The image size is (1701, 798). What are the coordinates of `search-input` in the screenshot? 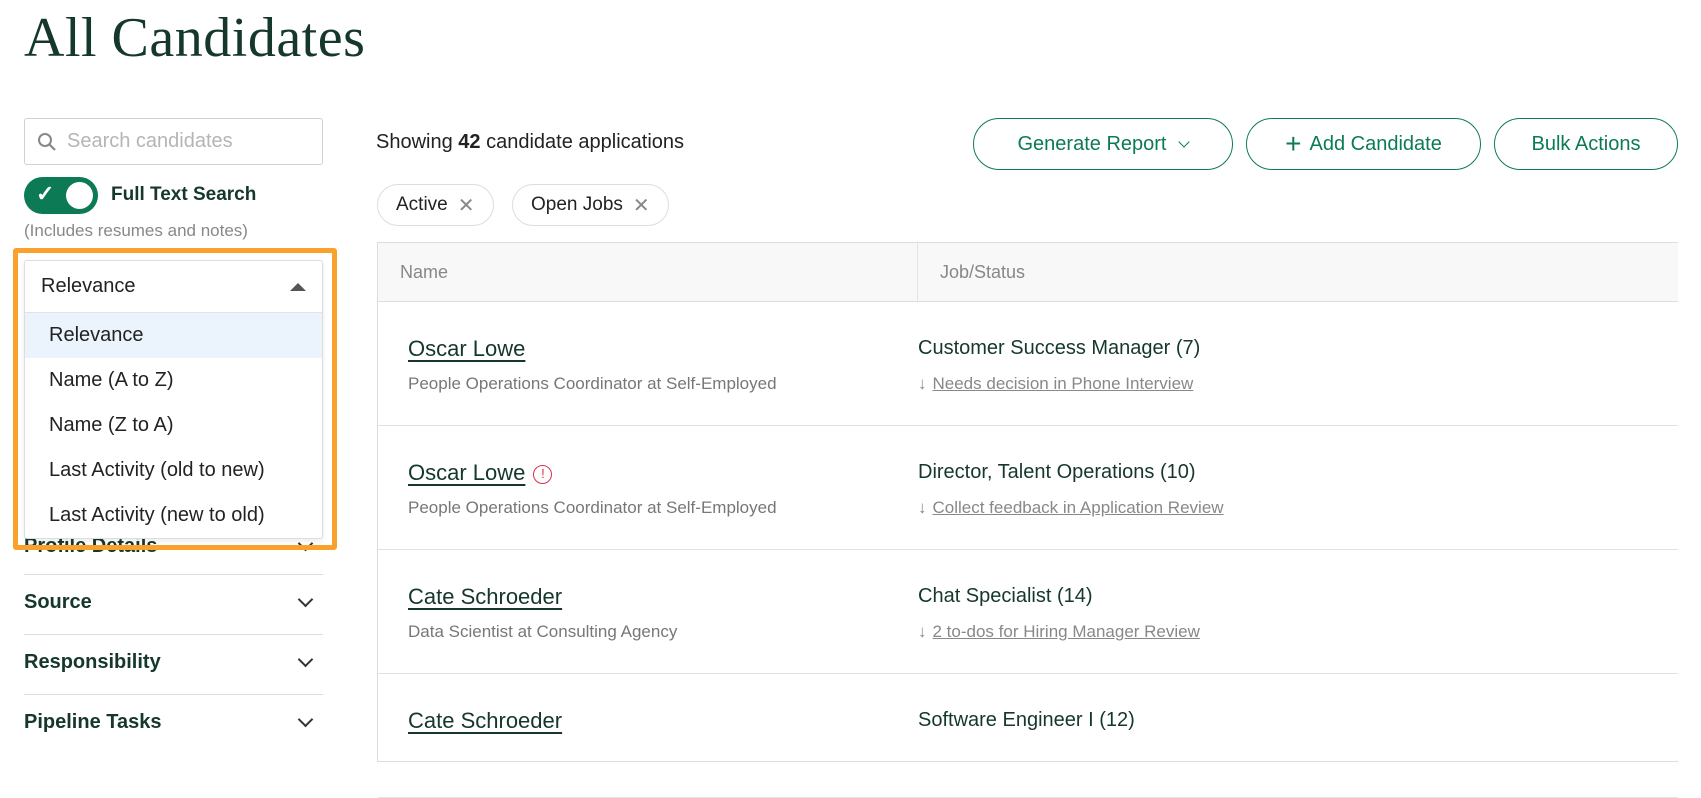 It's located at (187, 141).